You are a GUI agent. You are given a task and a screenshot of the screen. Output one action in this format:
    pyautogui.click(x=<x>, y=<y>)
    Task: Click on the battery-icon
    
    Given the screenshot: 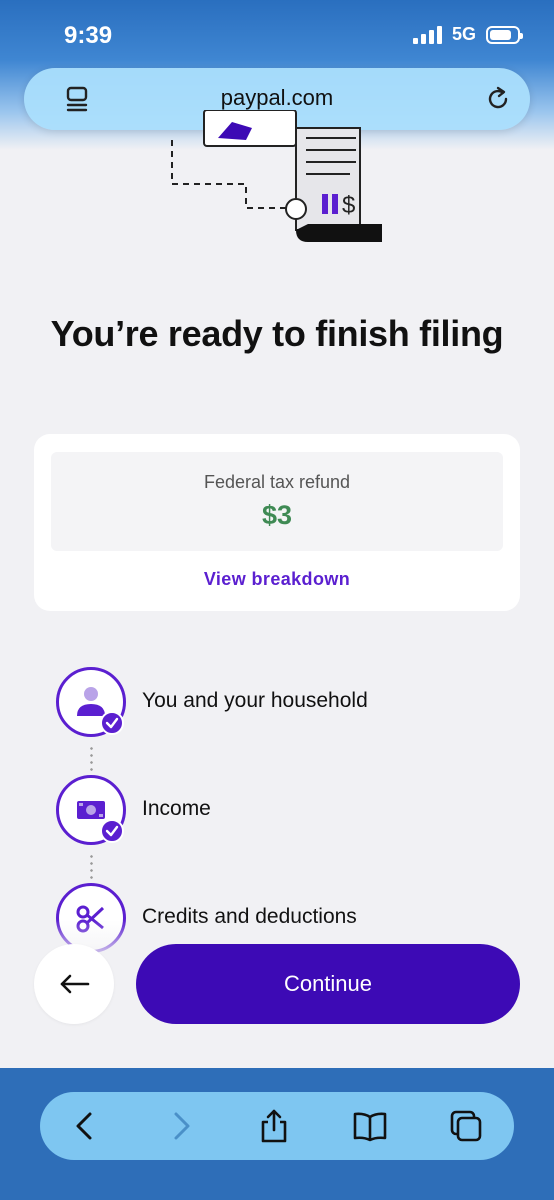 What is the action you would take?
    pyautogui.click(x=504, y=34)
    